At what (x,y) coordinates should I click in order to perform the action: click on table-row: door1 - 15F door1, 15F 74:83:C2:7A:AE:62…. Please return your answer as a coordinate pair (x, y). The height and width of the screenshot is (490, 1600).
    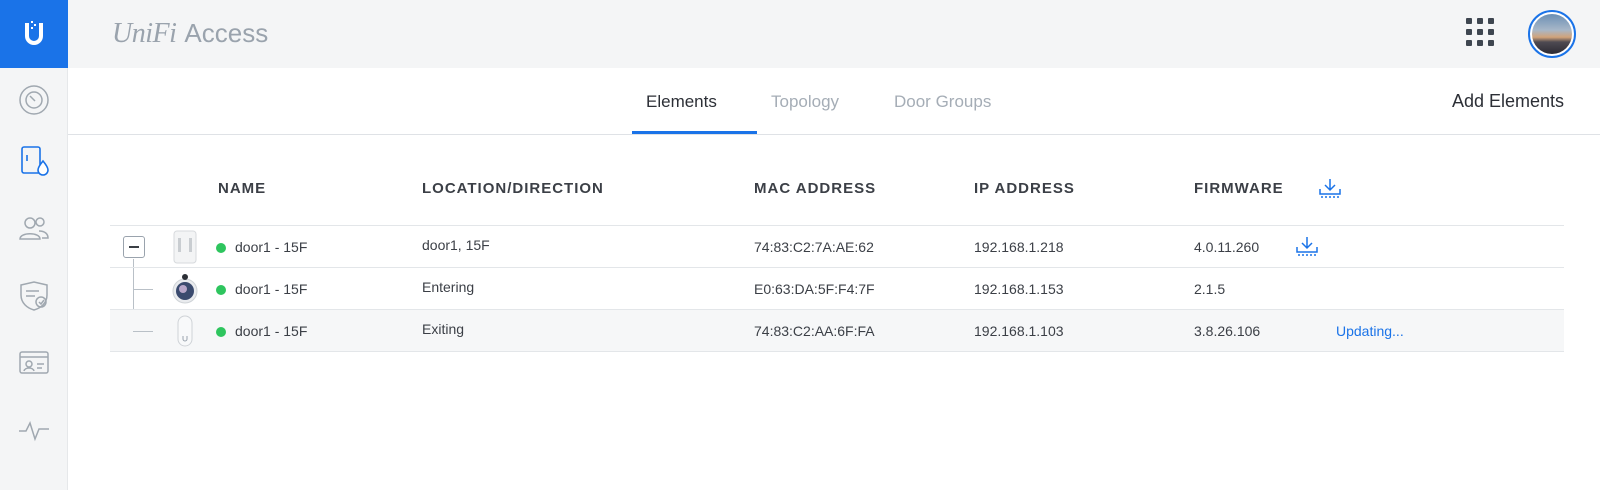
    Looking at the image, I should click on (837, 247).